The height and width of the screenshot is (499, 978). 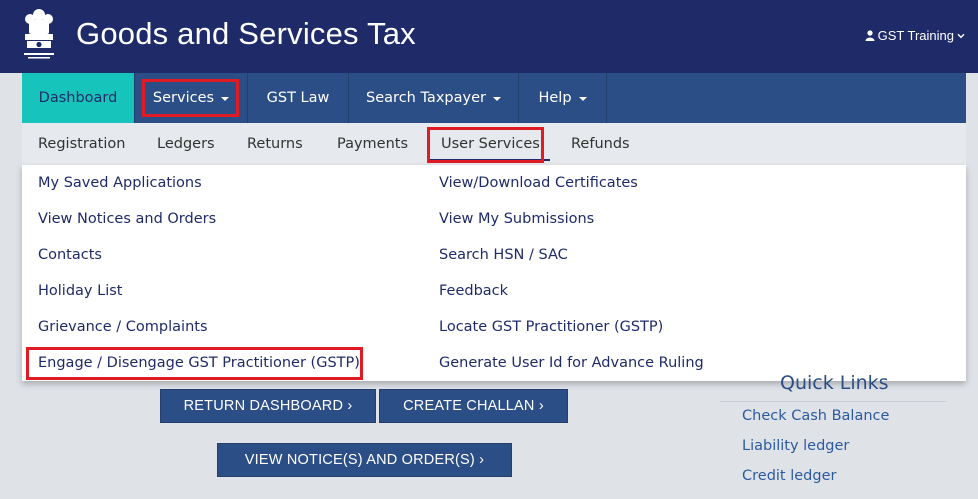 I want to click on active-tab-underline, so click(x=490, y=160).